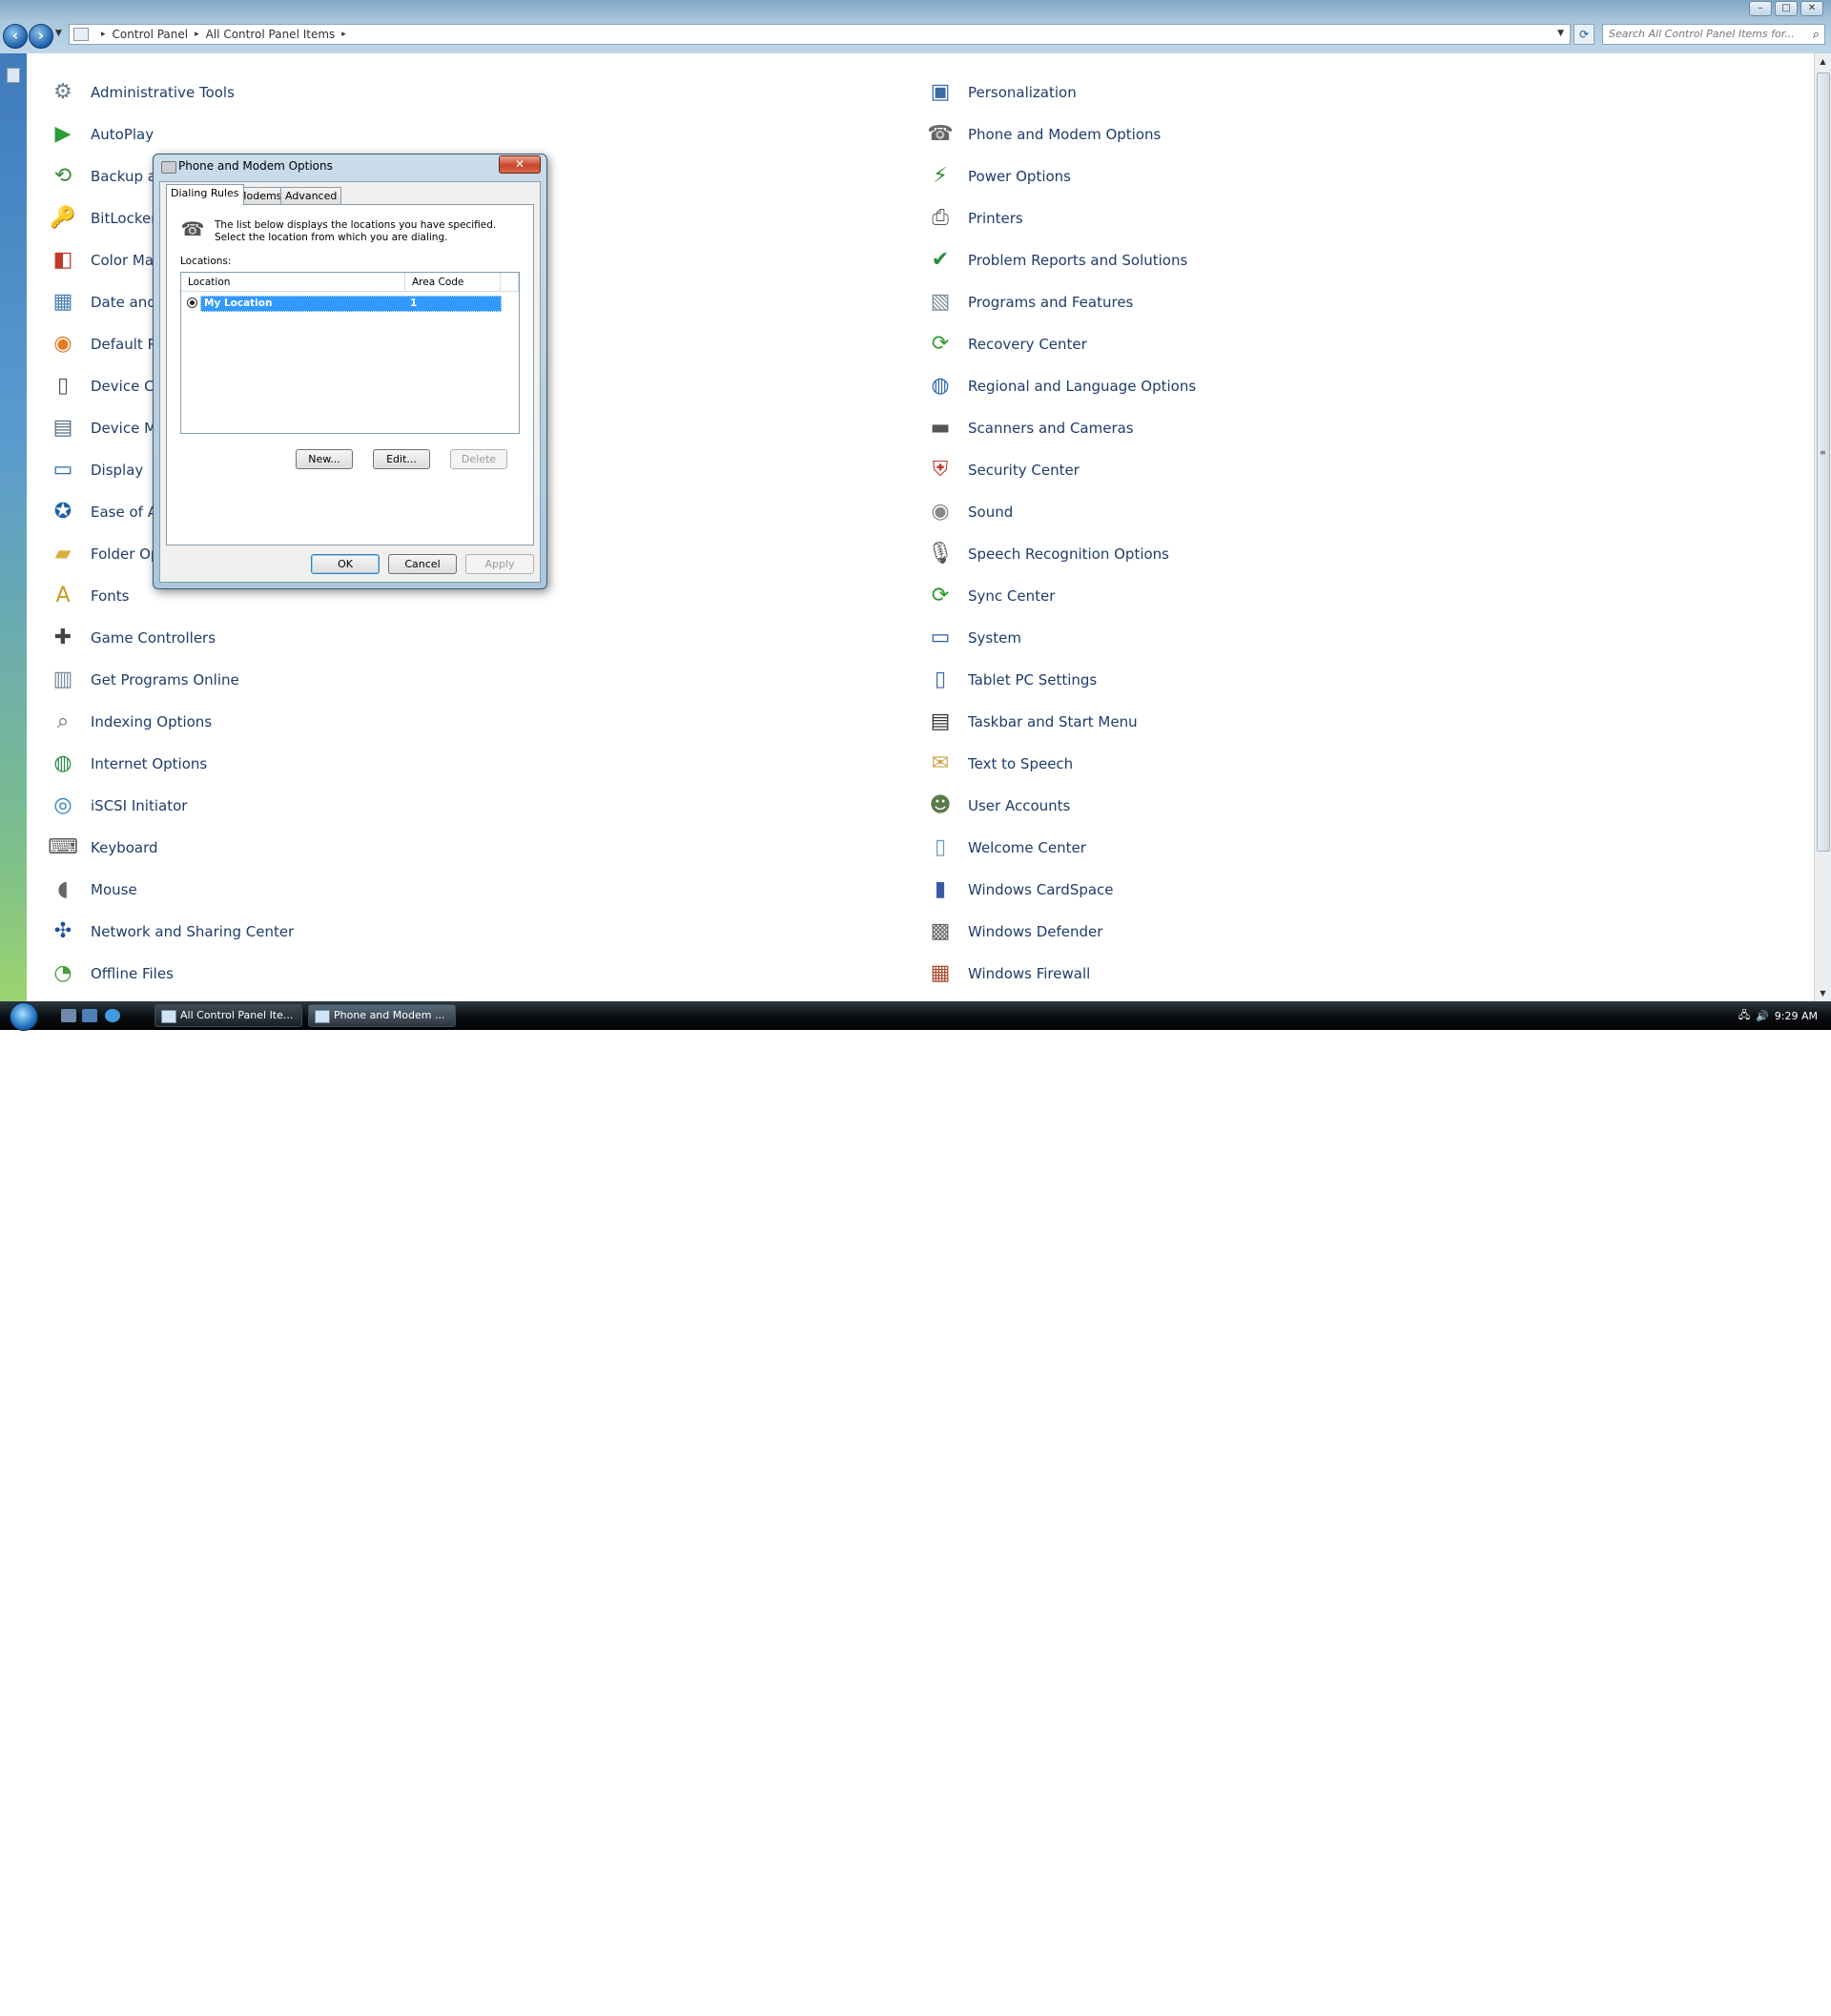 Image resolution: width=1831 pixels, height=2016 pixels. Describe the element at coordinates (453, 282) in the screenshot. I see `column-header-area-code: Area Code` at that location.